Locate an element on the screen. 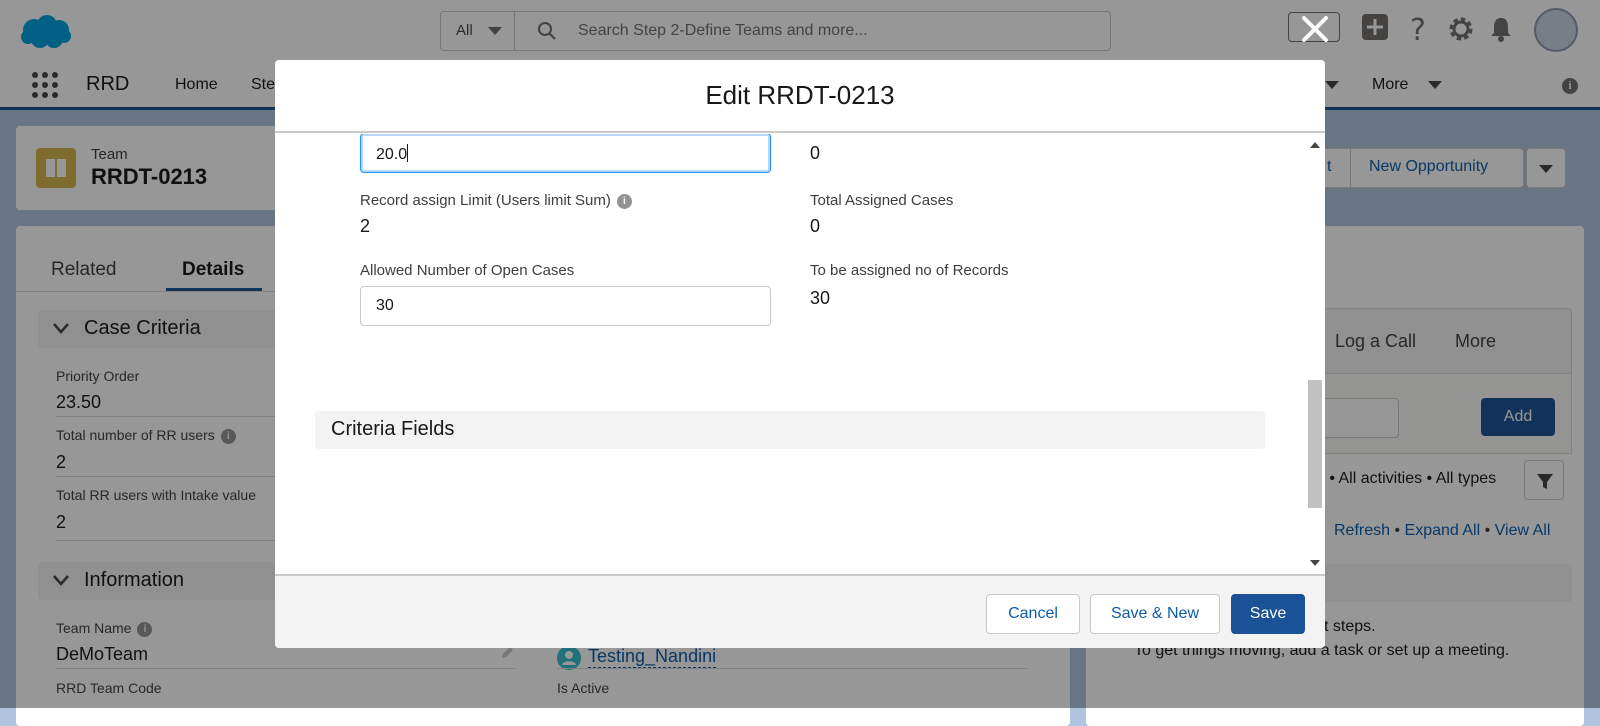 Image resolution: width=1600 pixels, height=726 pixels. scrollbar-thumb is located at coordinates (1315, 444).